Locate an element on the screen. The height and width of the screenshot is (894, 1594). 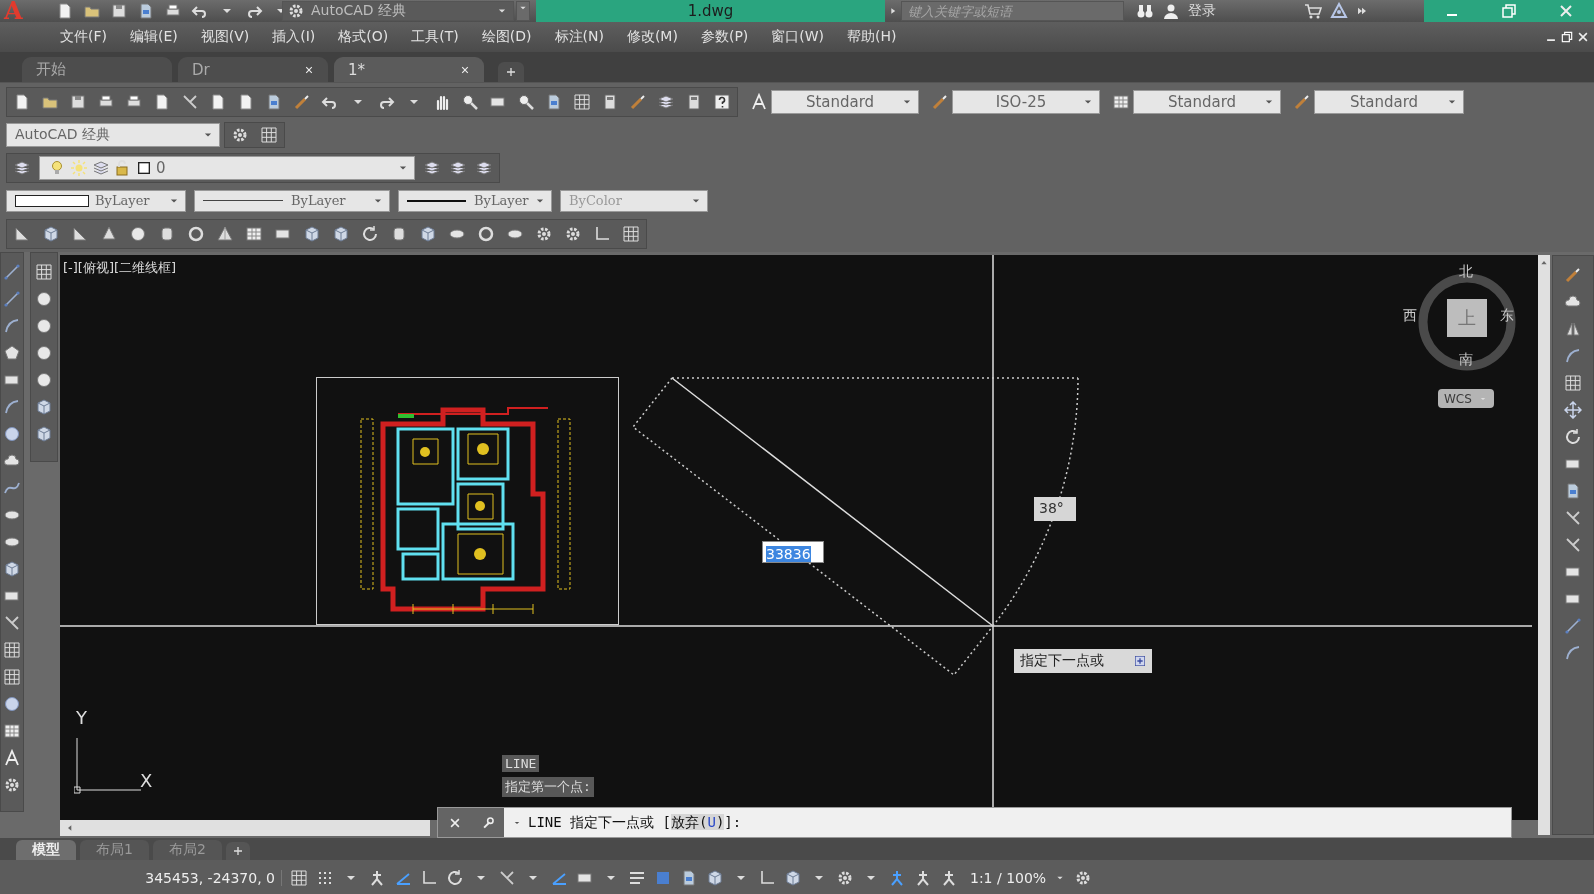
new-layout-button is located at coordinates (237, 851).